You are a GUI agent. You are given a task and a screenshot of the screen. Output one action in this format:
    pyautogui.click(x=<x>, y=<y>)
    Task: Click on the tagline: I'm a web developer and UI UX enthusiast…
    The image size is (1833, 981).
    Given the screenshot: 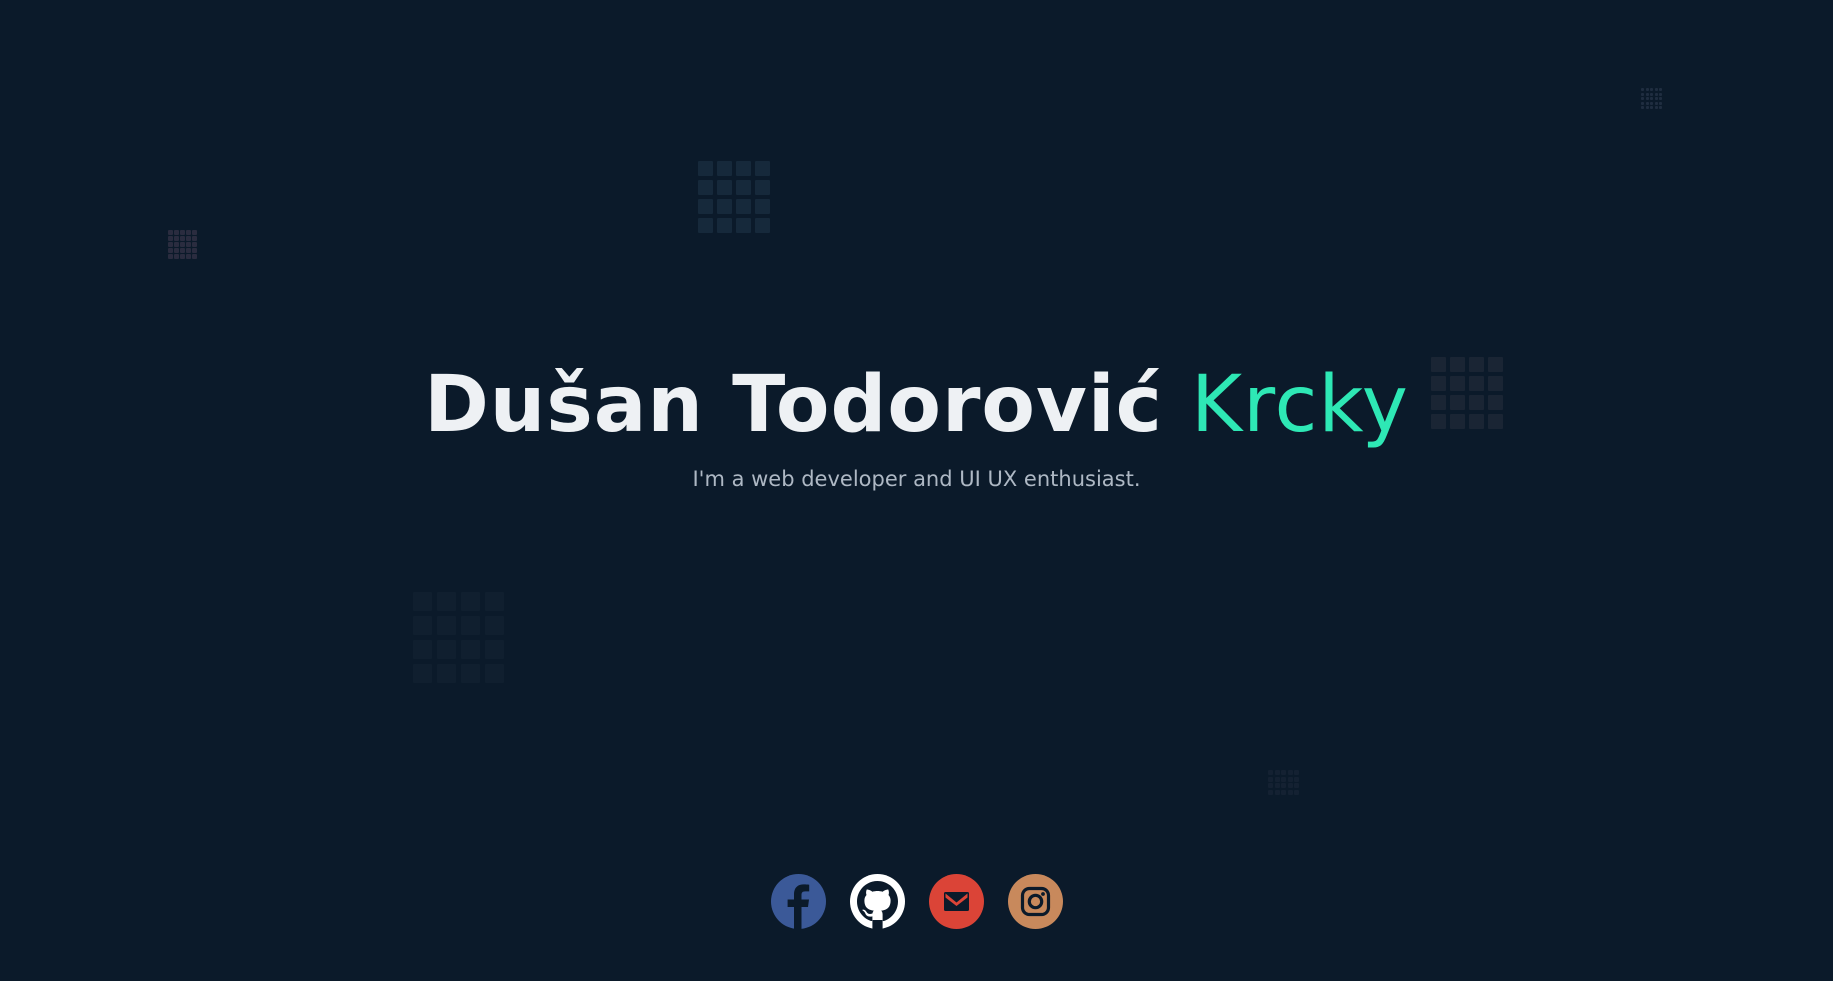 What is the action you would take?
    pyautogui.click(x=916, y=479)
    